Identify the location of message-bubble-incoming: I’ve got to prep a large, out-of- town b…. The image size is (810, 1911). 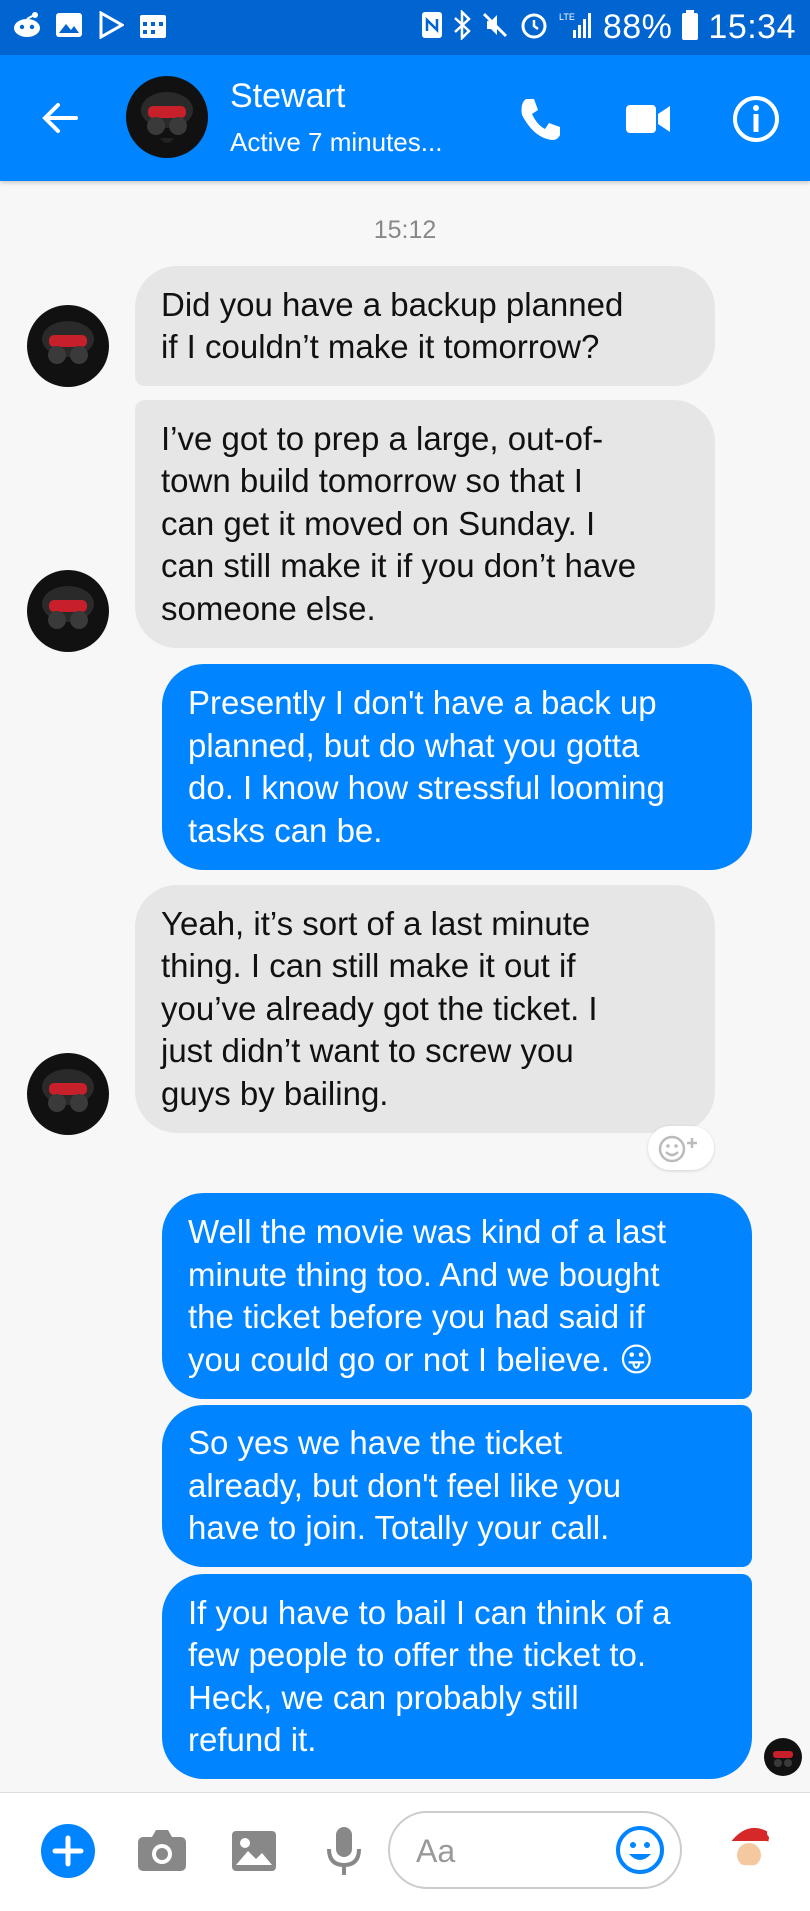
(425, 524).